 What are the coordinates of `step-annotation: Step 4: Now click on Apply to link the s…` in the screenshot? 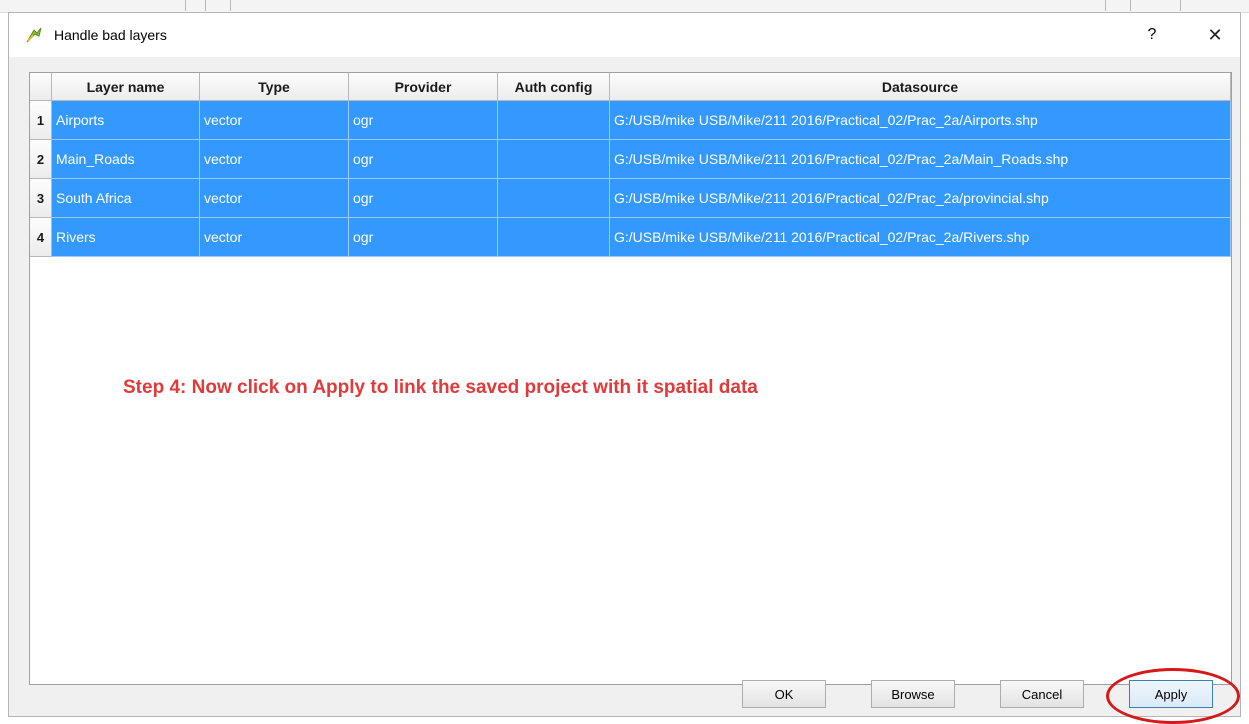 It's located at (440, 387).